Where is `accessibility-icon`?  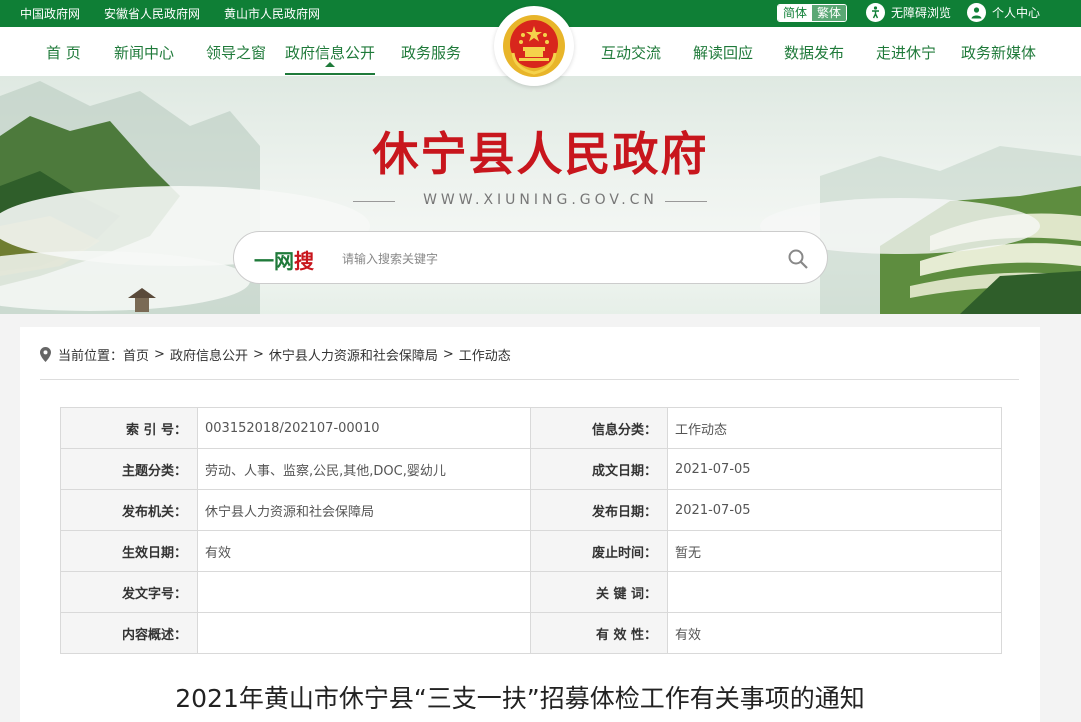 accessibility-icon is located at coordinates (875, 12).